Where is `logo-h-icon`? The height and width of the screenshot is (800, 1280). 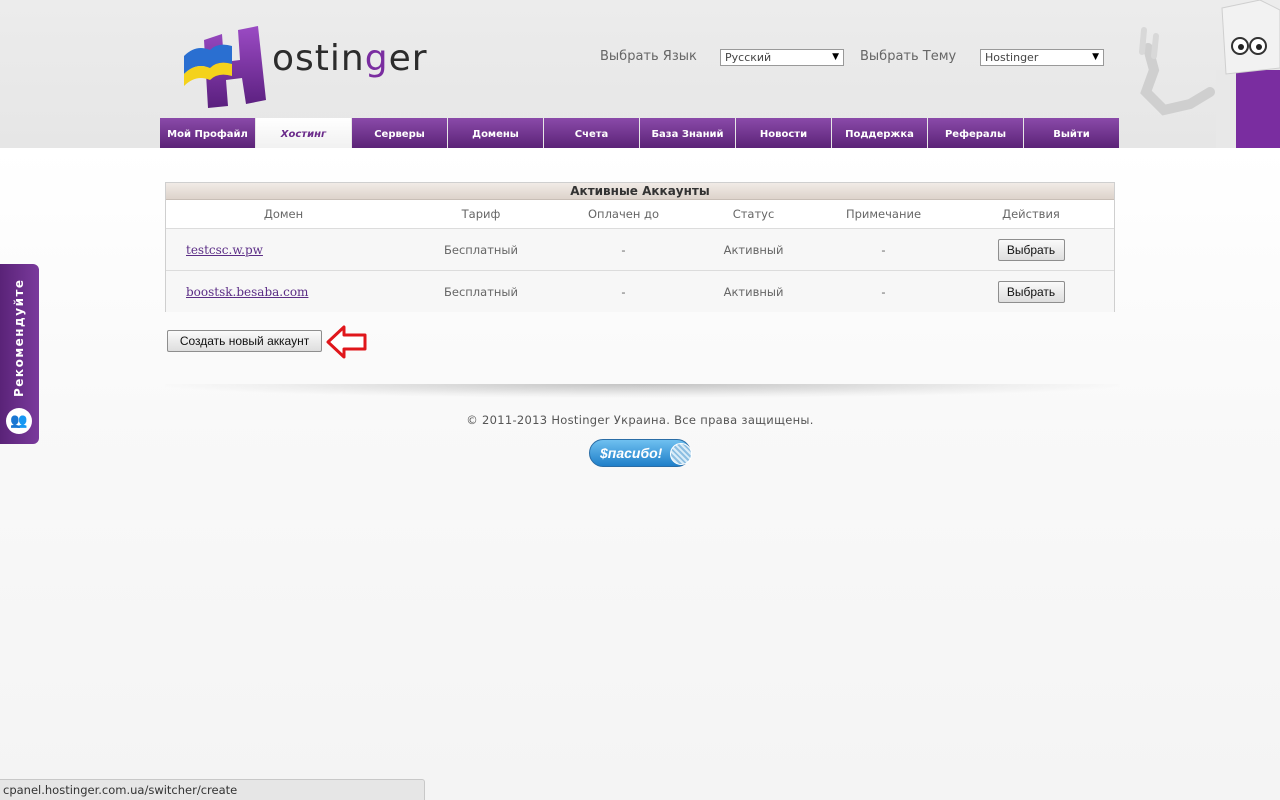
logo-h-icon is located at coordinates (225, 67).